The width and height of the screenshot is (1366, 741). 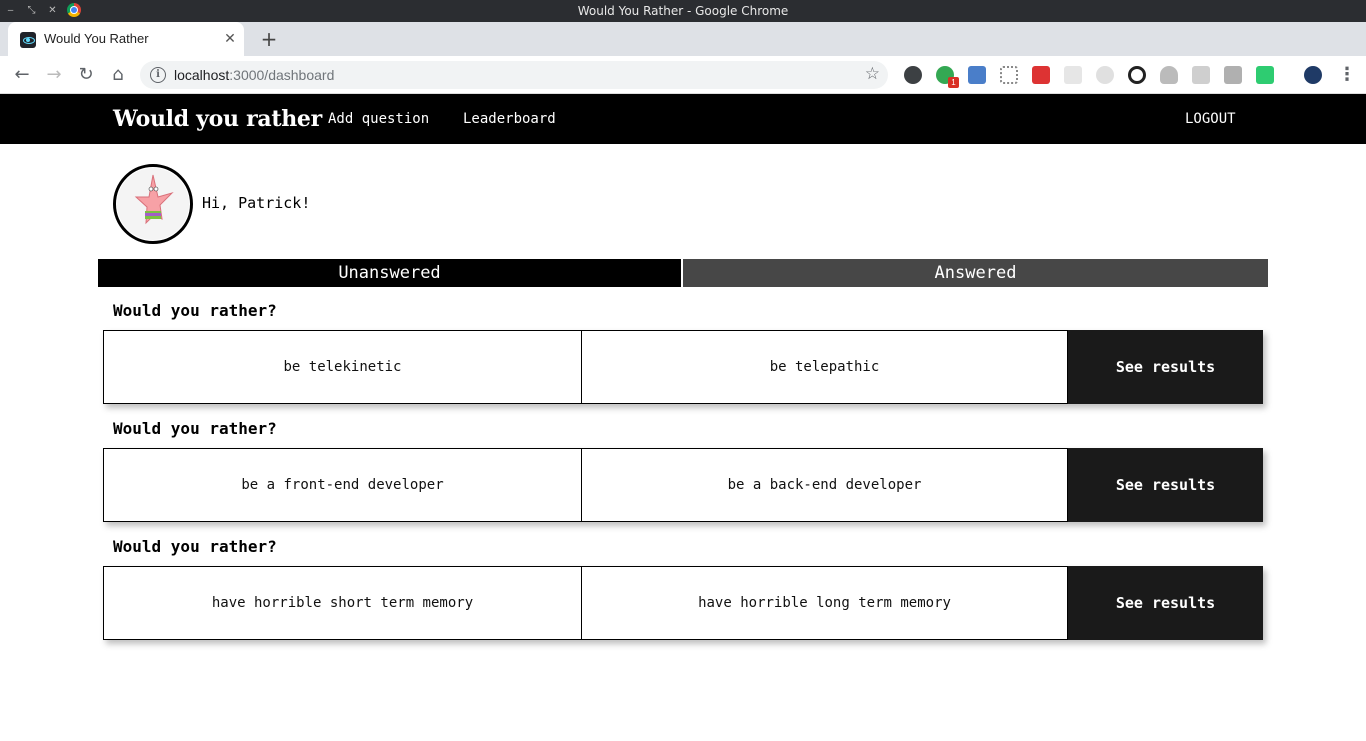 I want to click on tab-answered: Answered, so click(x=975, y=273).